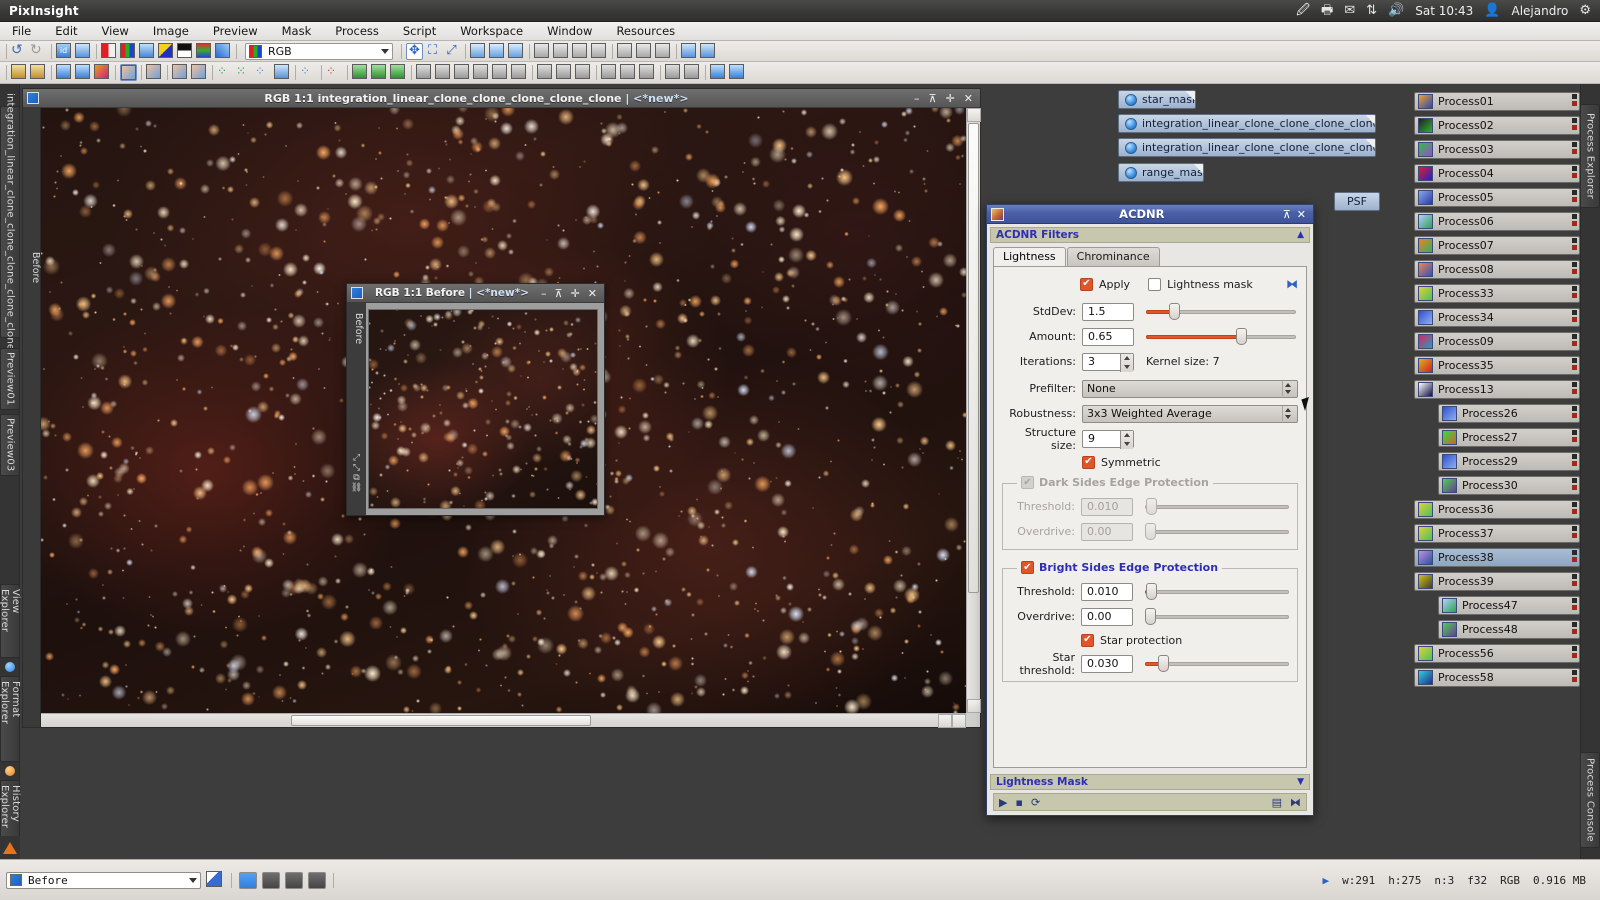 The height and width of the screenshot is (900, 1600). Describe the element at coordinates (334, 72) in the screenshot. I see `preview-undo-icon: ⁘` at that location.